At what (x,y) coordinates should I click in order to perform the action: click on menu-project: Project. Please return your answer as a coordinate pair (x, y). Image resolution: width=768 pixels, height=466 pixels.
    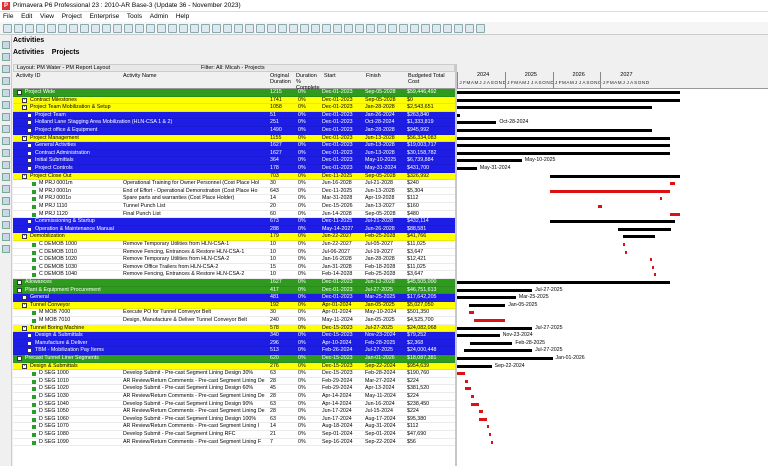
    Looking at the image, I should click on (72, 16).